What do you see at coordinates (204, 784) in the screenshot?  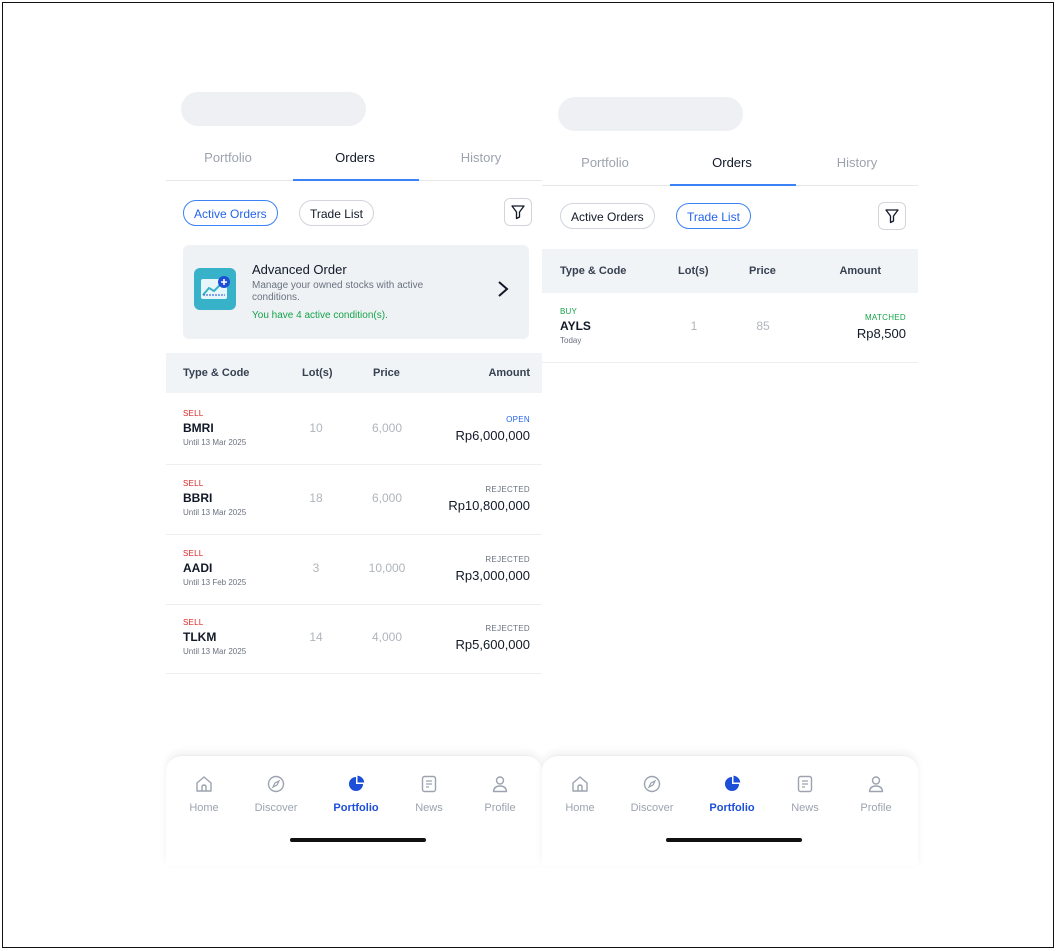 I see `home-icon` at bounding box center [204, 784].